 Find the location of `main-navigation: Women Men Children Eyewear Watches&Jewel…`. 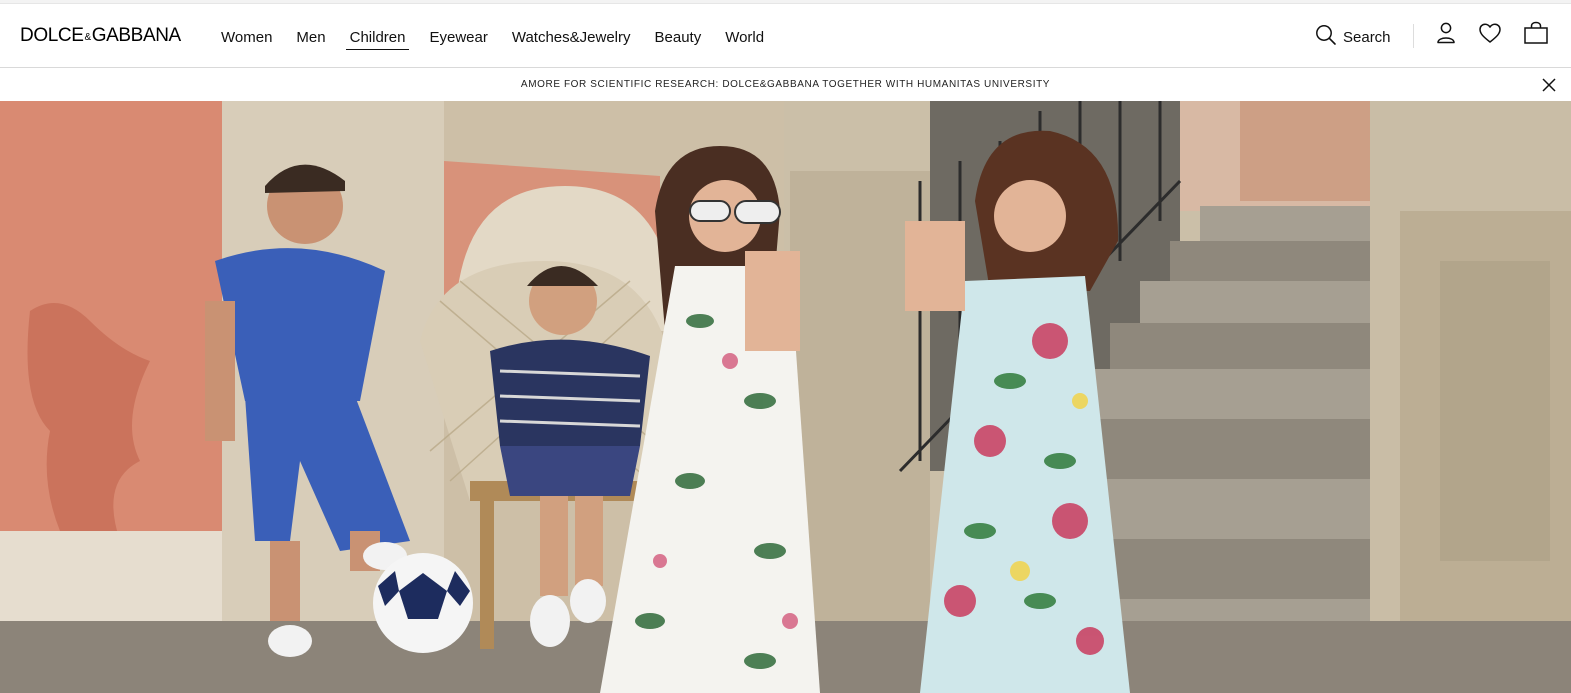

main-navigation: Women Men Children Eyewear Watches&Jewel… is located at coordinates (504, 39).